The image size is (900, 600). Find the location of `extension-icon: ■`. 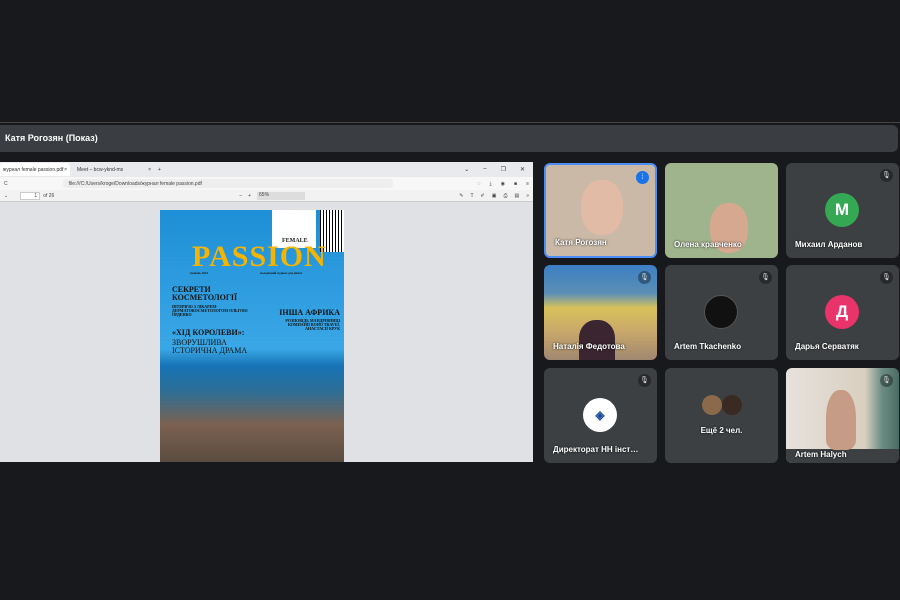

extension-icon: ■ is located at coordinates (515, 184).